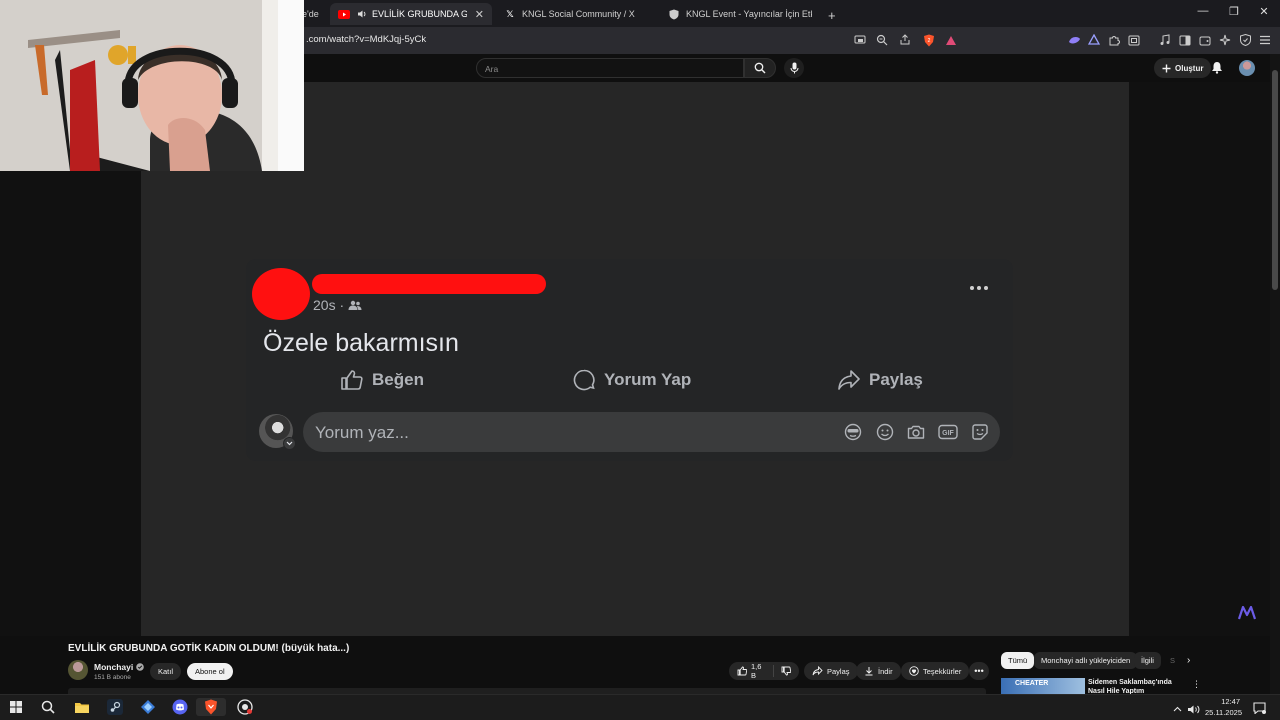  Describe the element at coordinates (148, 707) in the screenshot. I see `network-app-icon` at that location.